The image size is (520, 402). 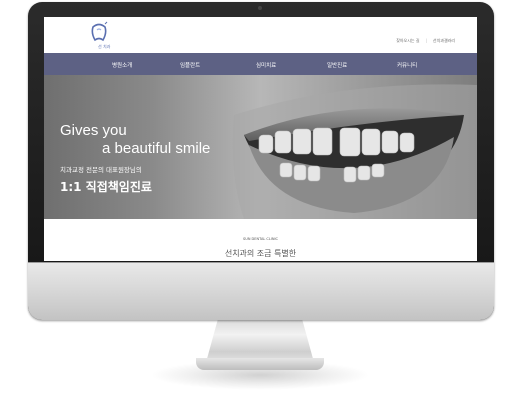 What do you see at coordinates (337, 65) in the screenshot?
I see `nav-item-general: 일반진료` at bounding box center [337, 65].